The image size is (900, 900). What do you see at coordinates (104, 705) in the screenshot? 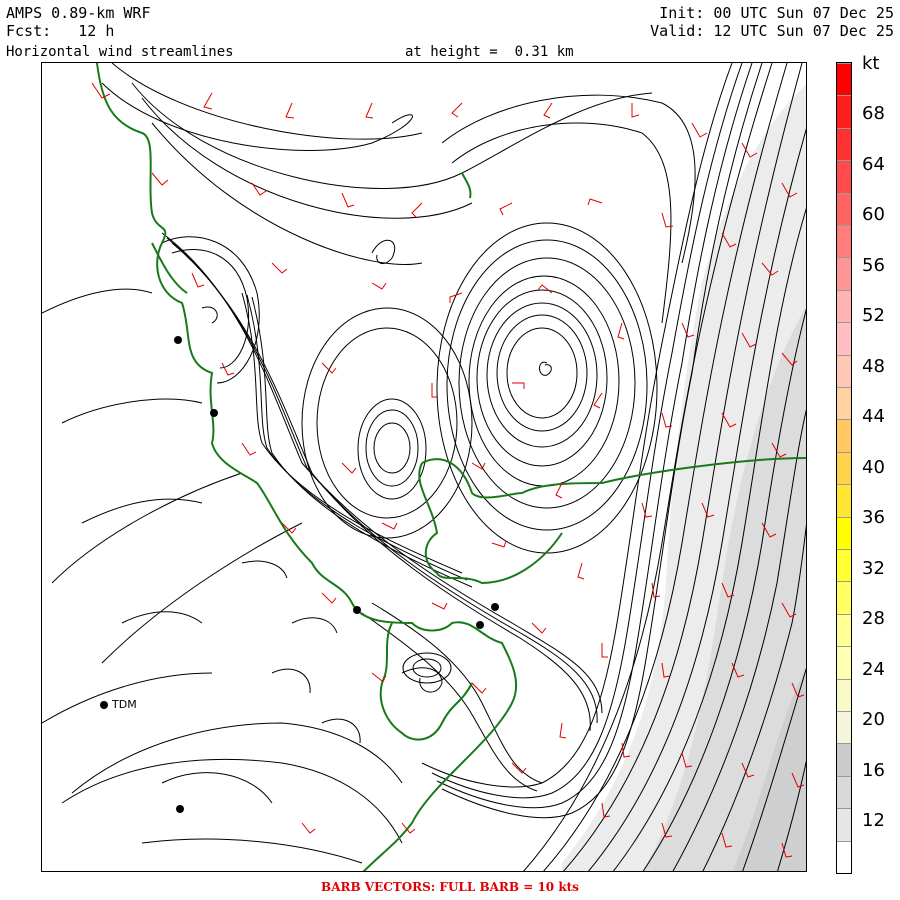
I see `station-dot-tdm` at bounding box center [104, 705].